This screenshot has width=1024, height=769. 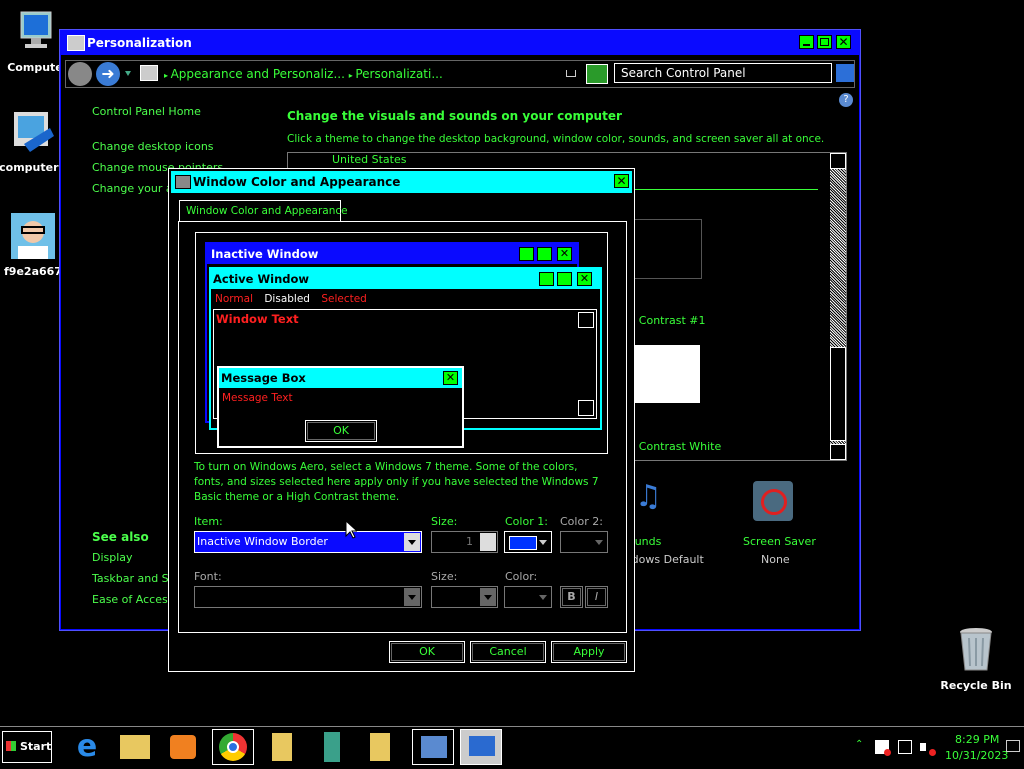 I want to click on maximize-button, so click(x=824, y=42).